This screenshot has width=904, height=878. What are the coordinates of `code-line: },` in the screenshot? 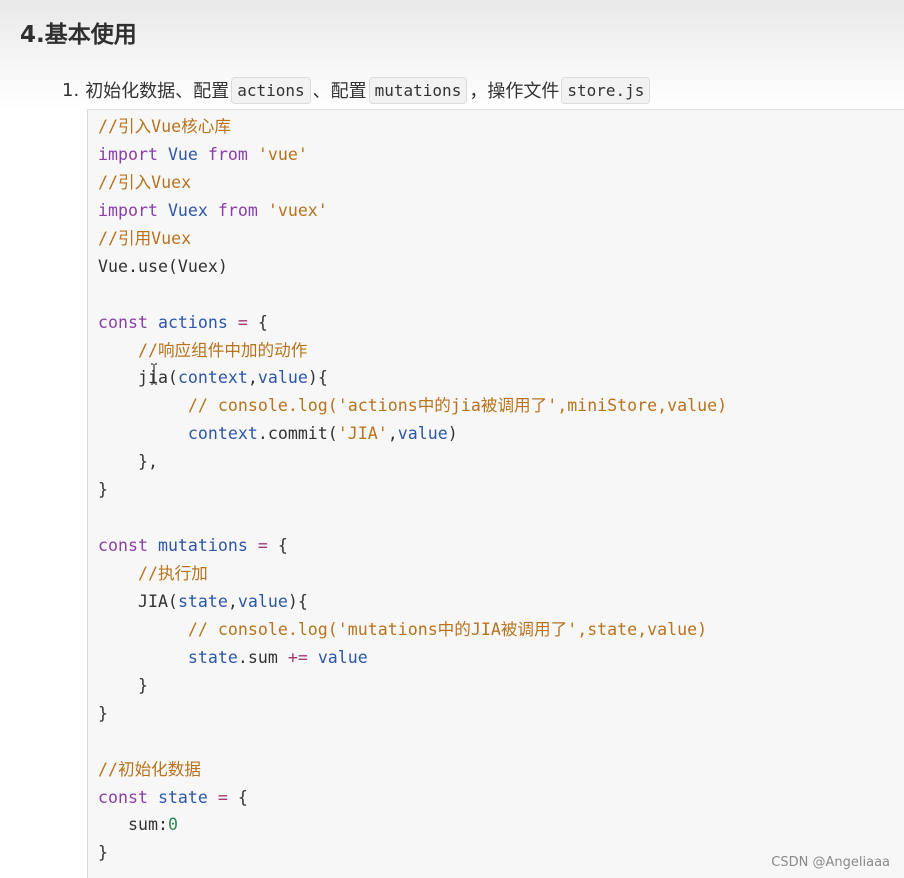 It's located at (412, 462).